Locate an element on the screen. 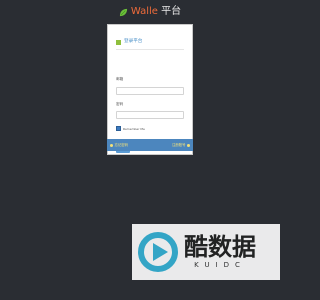  password-label: 密码 is located at coordinates (120, 104).